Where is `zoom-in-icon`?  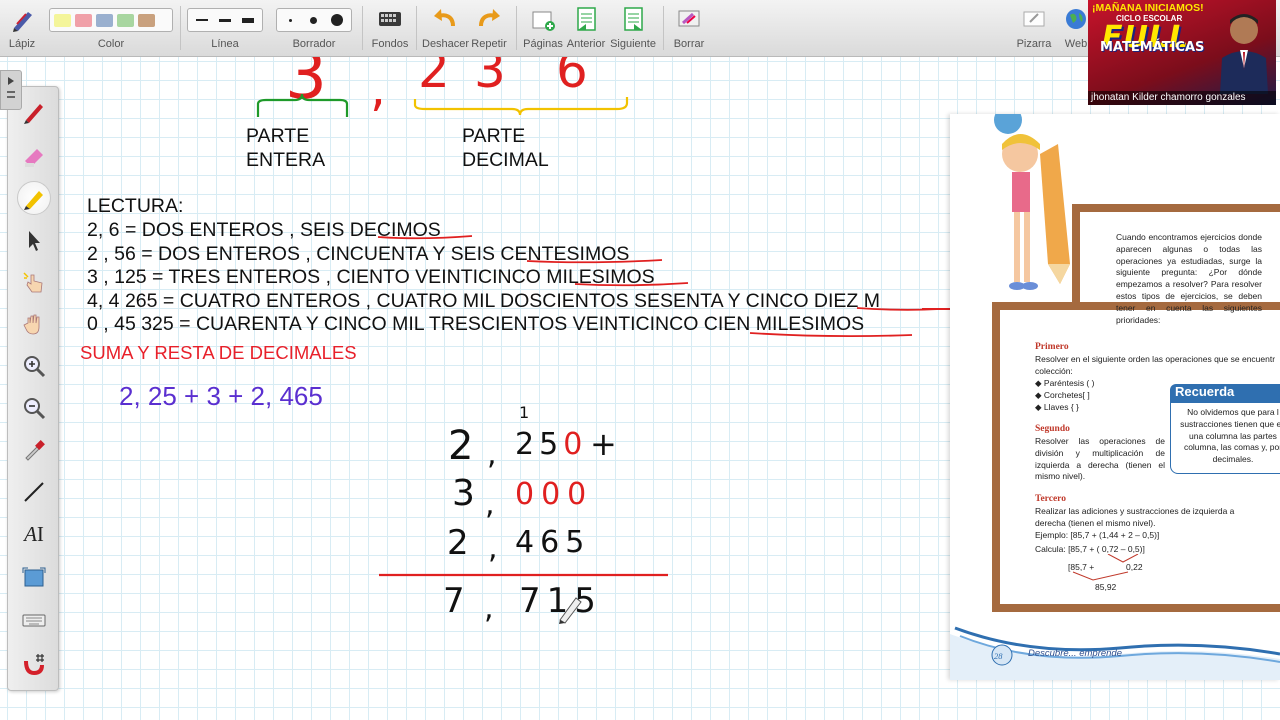
zoom-in-icon is located at coordinates (35, 367).